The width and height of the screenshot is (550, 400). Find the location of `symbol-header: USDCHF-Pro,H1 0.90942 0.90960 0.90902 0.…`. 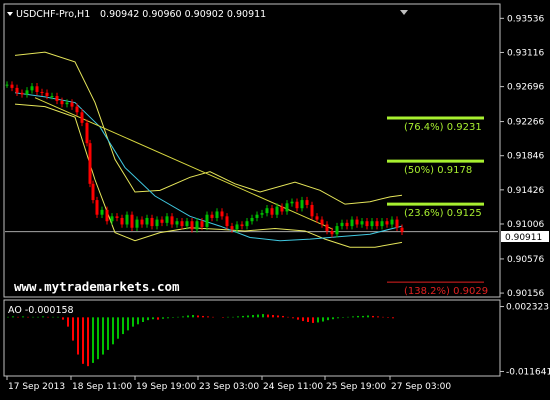

symbol-header: USDCHF-Pro,H1 0.90942 0.90960 0.90902 0.… is located at coordinates (136, 14).